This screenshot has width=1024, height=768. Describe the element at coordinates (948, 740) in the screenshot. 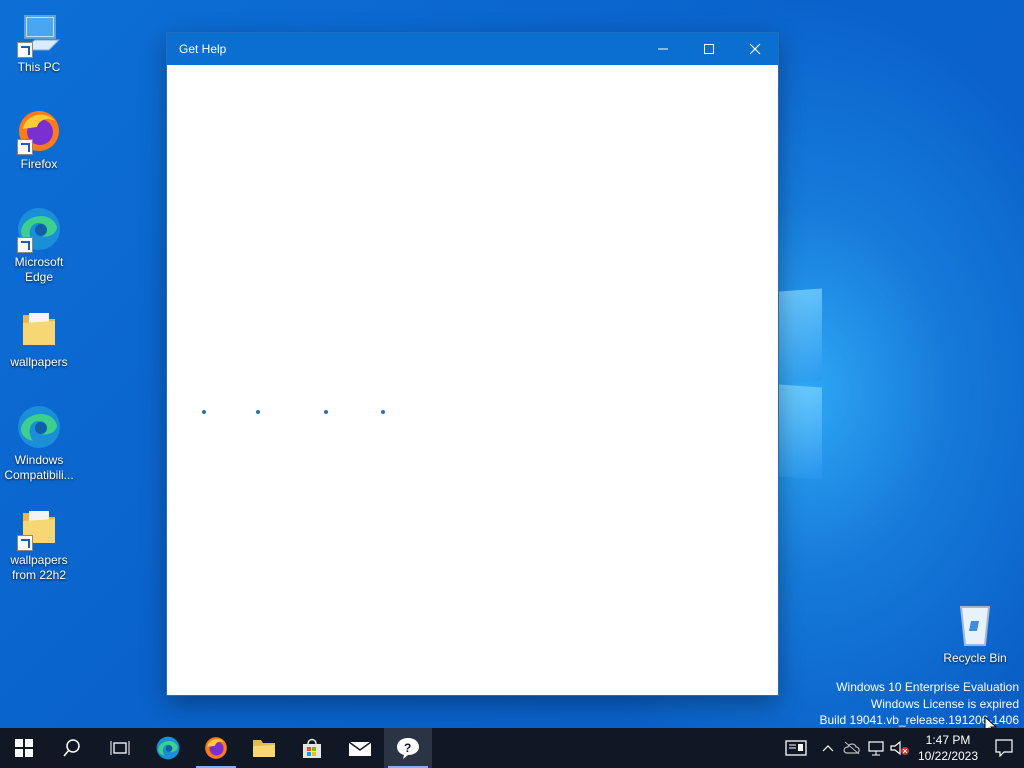

I see `clock-time: 1:47 PM` at that location.